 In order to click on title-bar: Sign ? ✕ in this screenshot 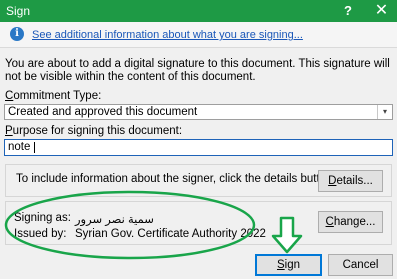, I will do `click(198, 11)`.